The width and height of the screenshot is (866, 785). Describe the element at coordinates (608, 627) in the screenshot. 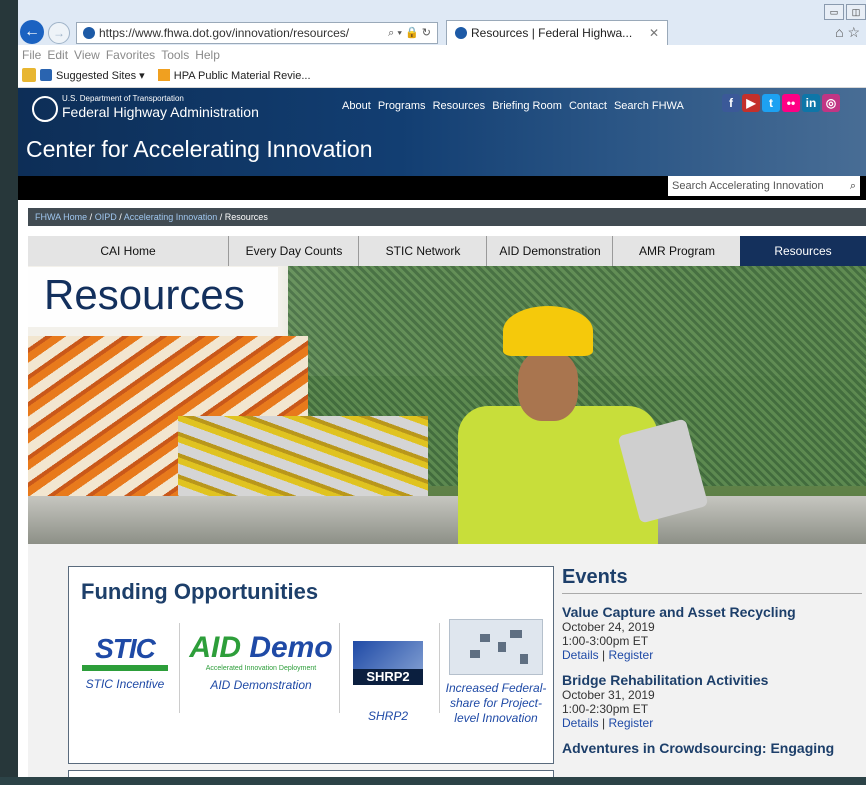

I see `event-date: October 24, 2019` at that location.